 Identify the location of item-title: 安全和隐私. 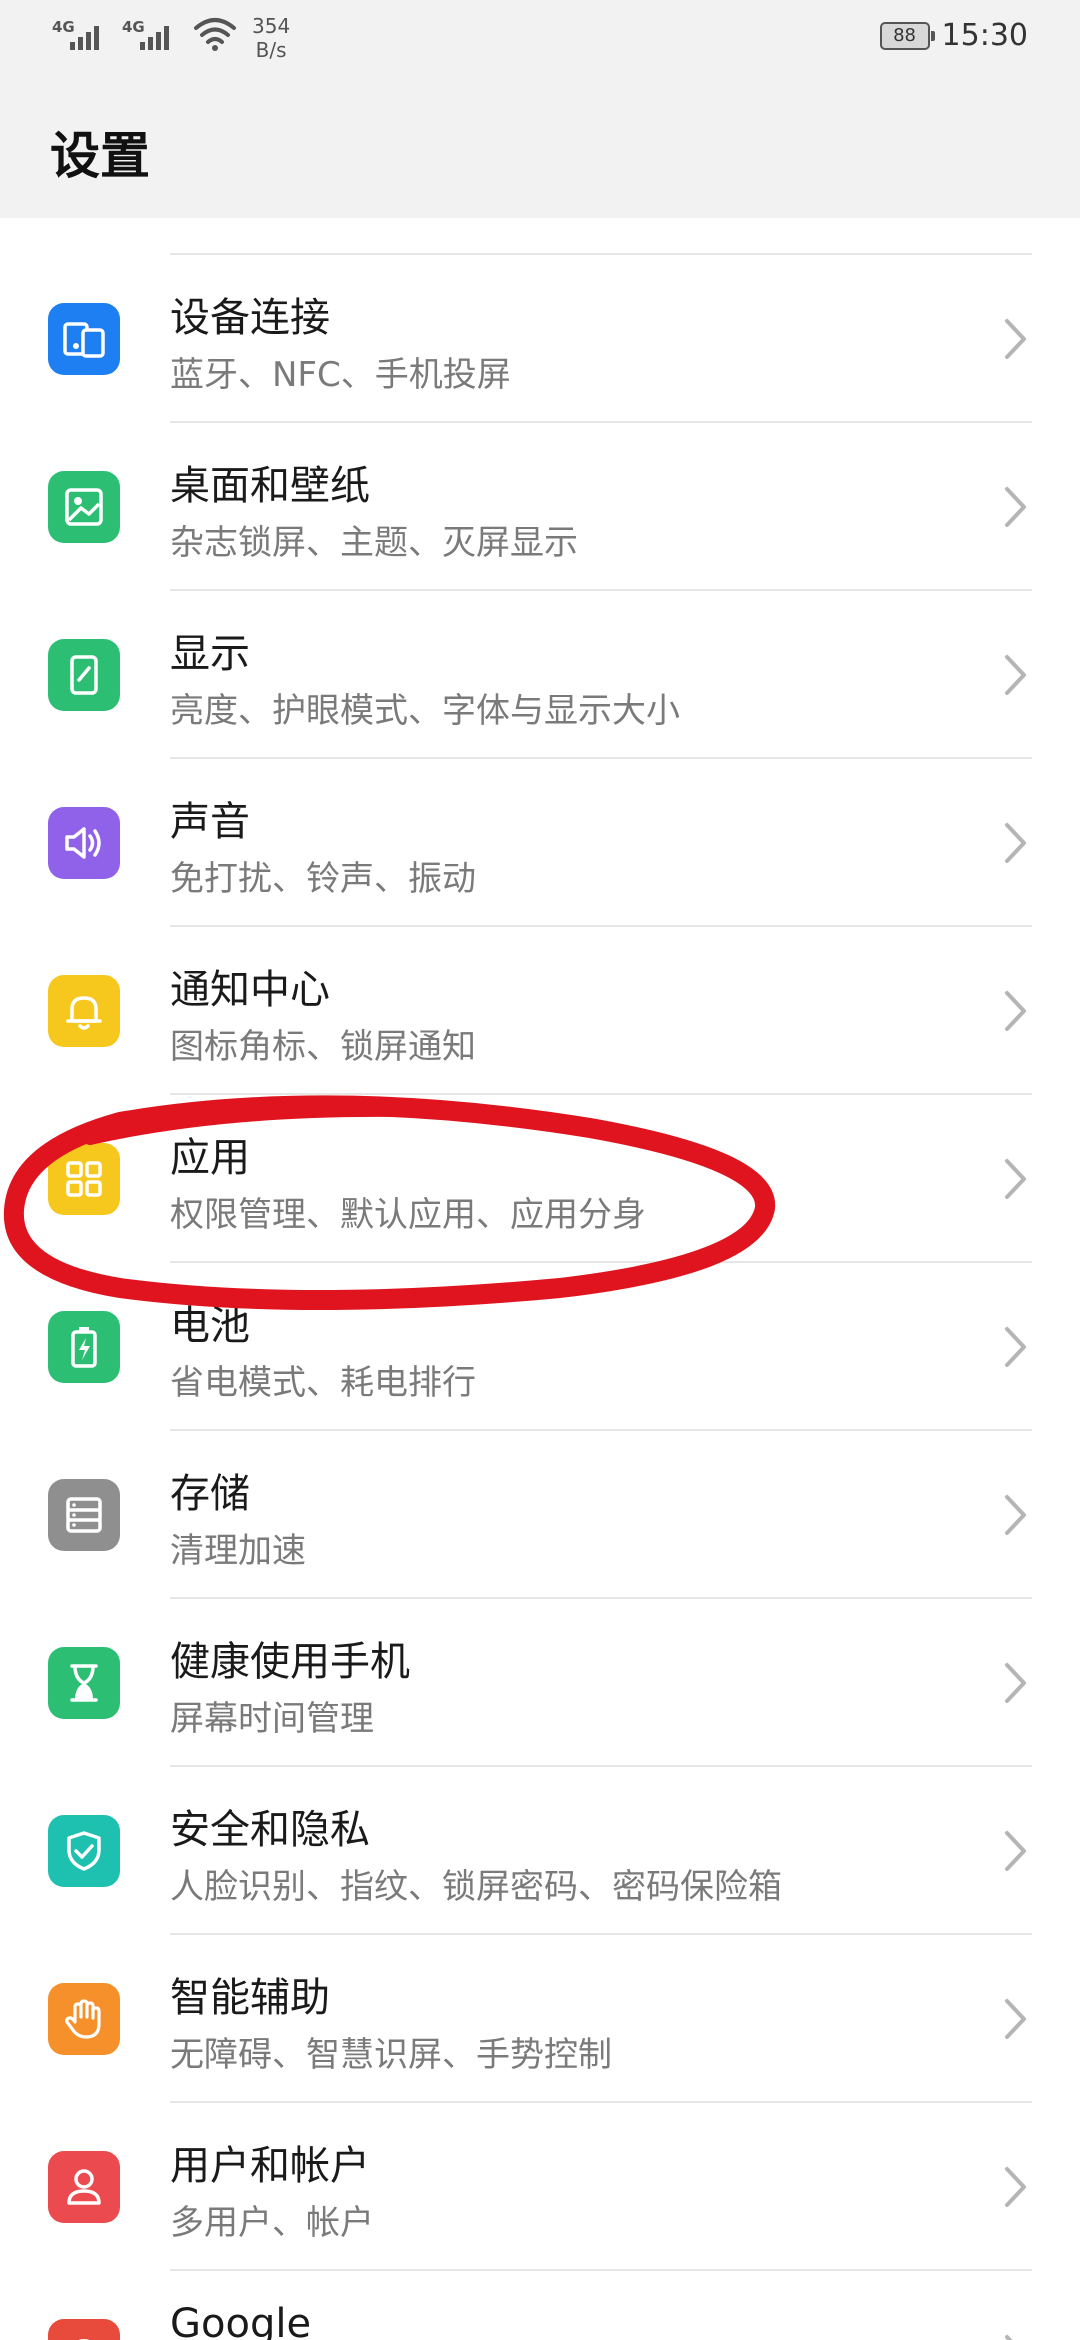
(270, 1830).